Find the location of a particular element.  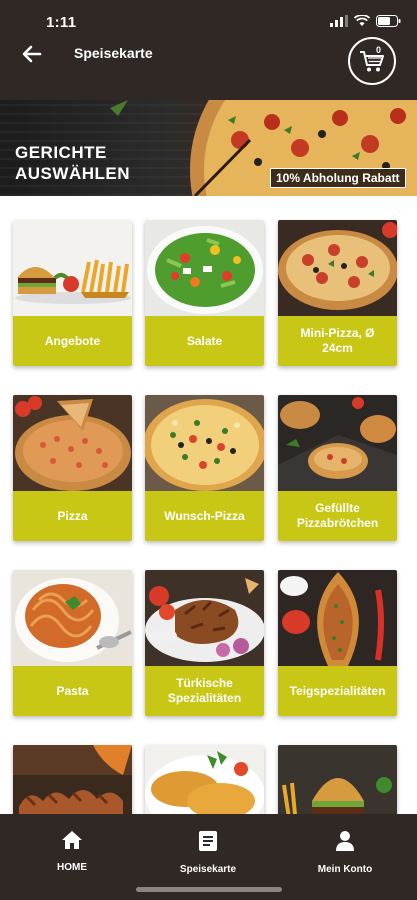

category-card-pizza: Pizza is located at coordinates (72, 468).